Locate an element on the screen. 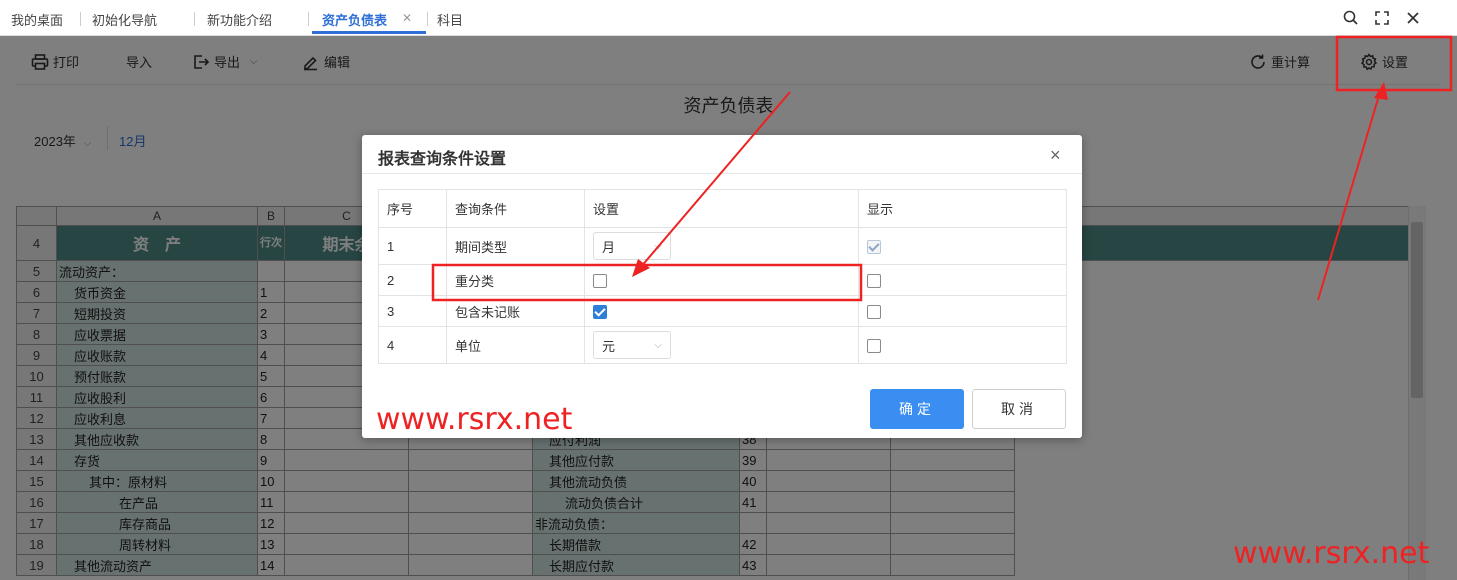 Image resolution: width=1457 pixels, height=580 pixels. highlight-box-reclassify is located at coordinates (647, 282).